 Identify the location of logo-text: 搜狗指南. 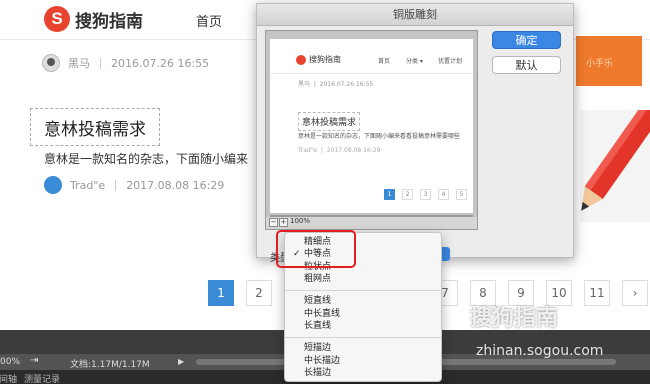
(109, 21).